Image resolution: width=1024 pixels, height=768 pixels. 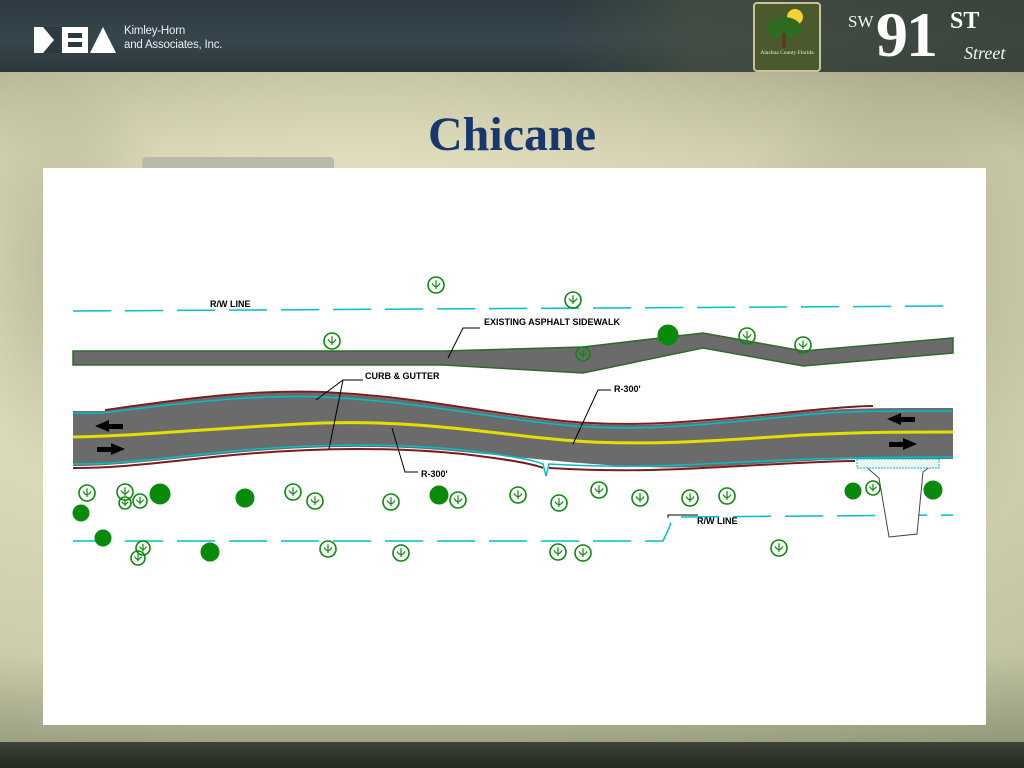 What do you see at coordinates (627, 389) in the screenshot?
I see `radius-top-label: R-300'` at bounding box center [627, 389].